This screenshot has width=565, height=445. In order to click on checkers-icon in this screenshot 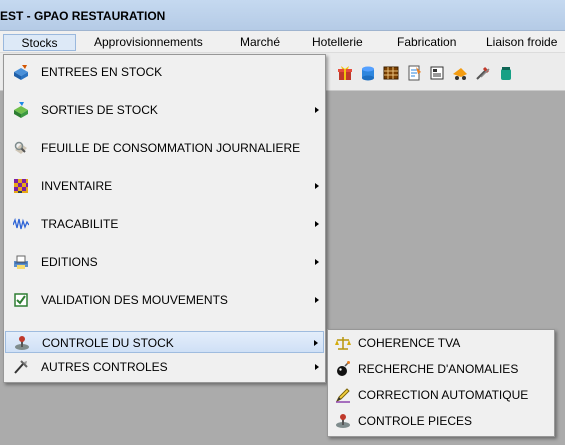, I will do `click(21, 186)`.